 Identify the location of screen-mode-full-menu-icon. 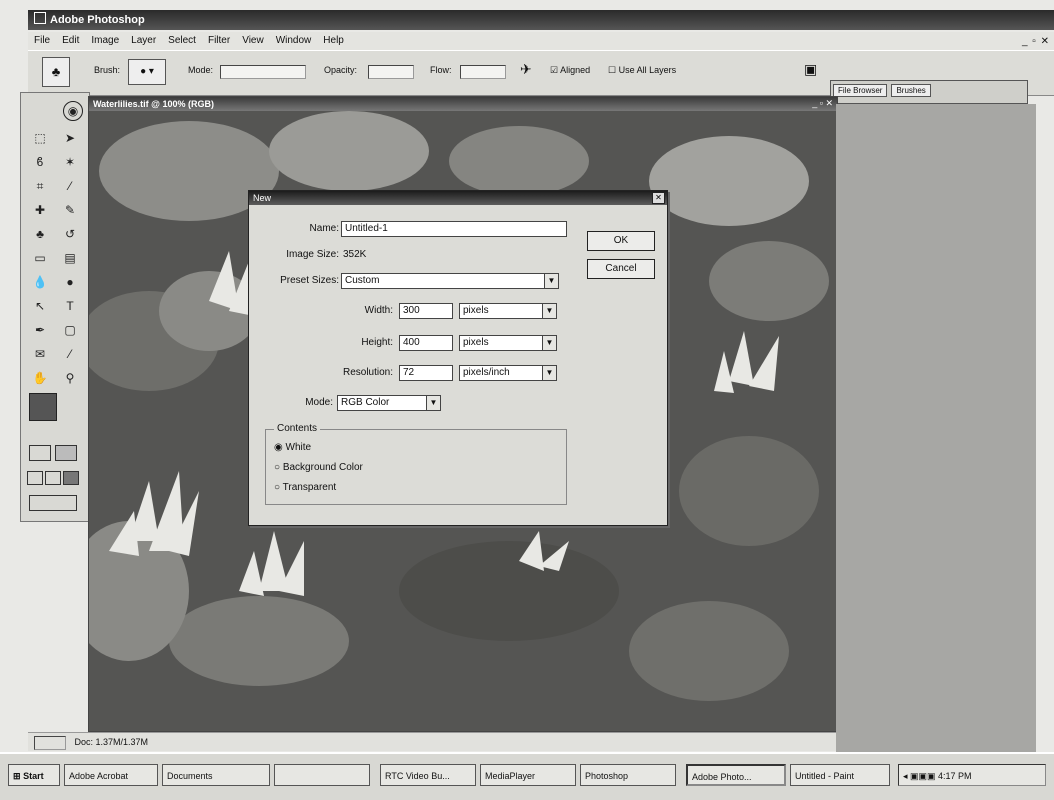
(53, 478).